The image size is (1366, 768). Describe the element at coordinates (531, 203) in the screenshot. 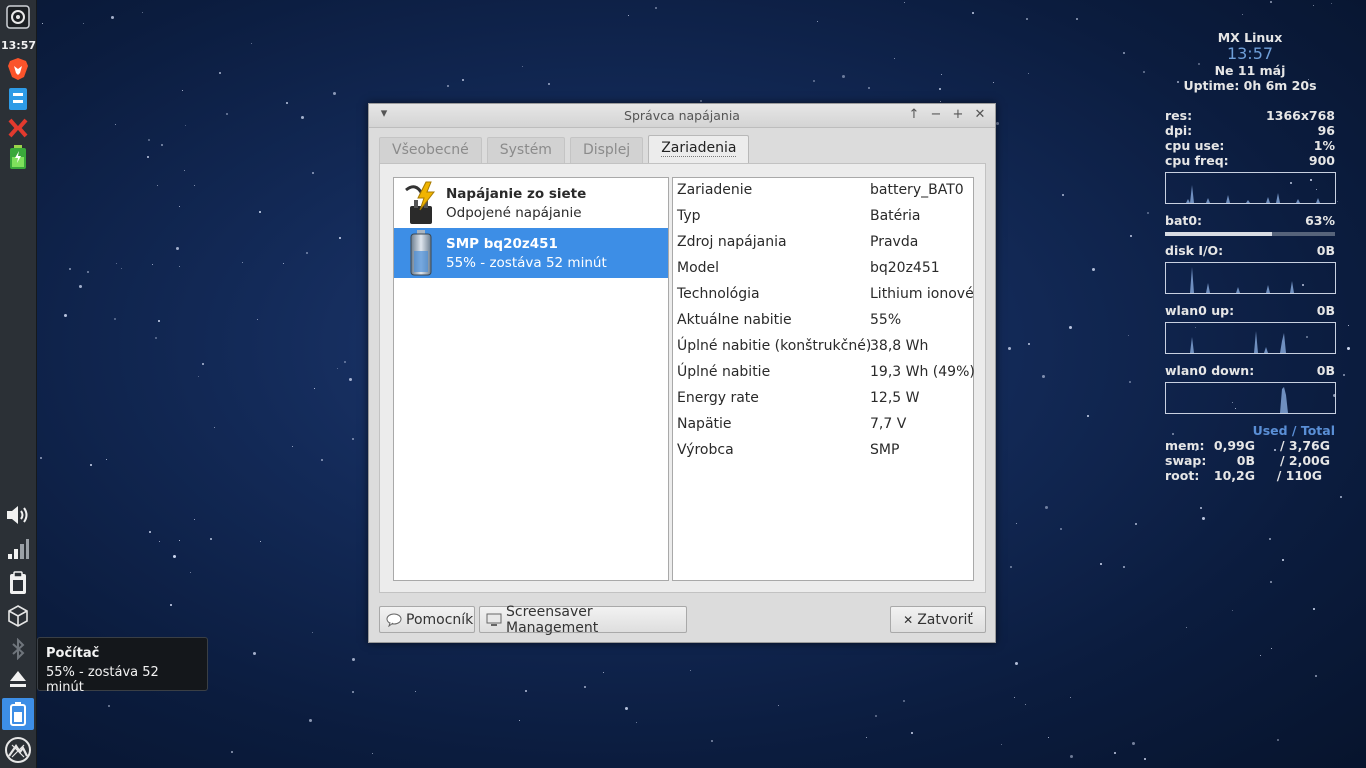

I see `device-item-ac: Napájanie zo siete Odpojené napájanie` at that location.